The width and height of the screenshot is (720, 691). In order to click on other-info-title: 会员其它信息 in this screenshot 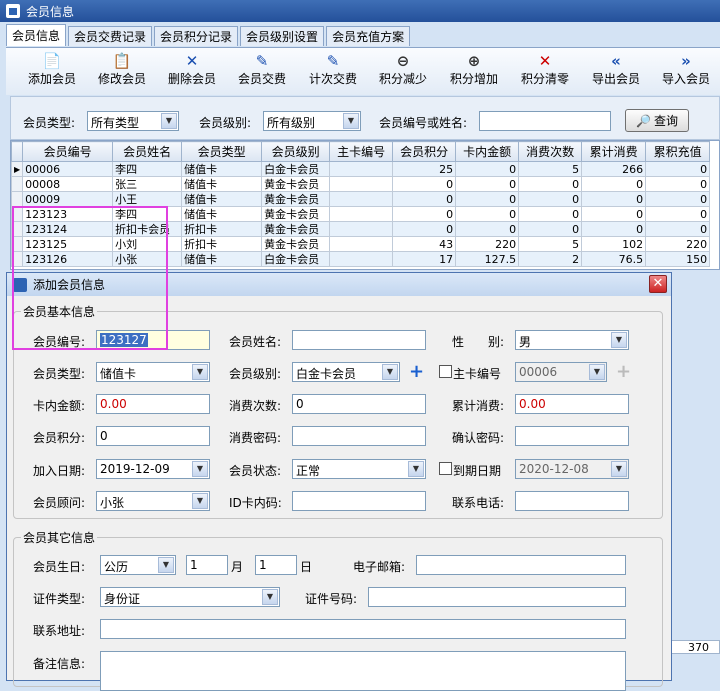, I will do `click(59, 537)`.